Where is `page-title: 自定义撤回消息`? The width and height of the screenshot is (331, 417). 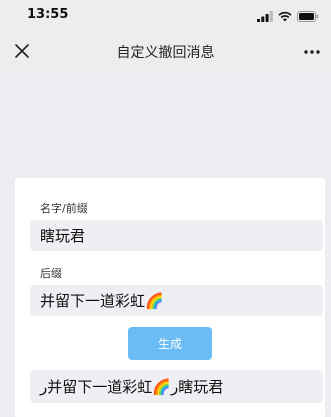 page-title: 自定义撤回消息 is located at coordinates (165, 53).